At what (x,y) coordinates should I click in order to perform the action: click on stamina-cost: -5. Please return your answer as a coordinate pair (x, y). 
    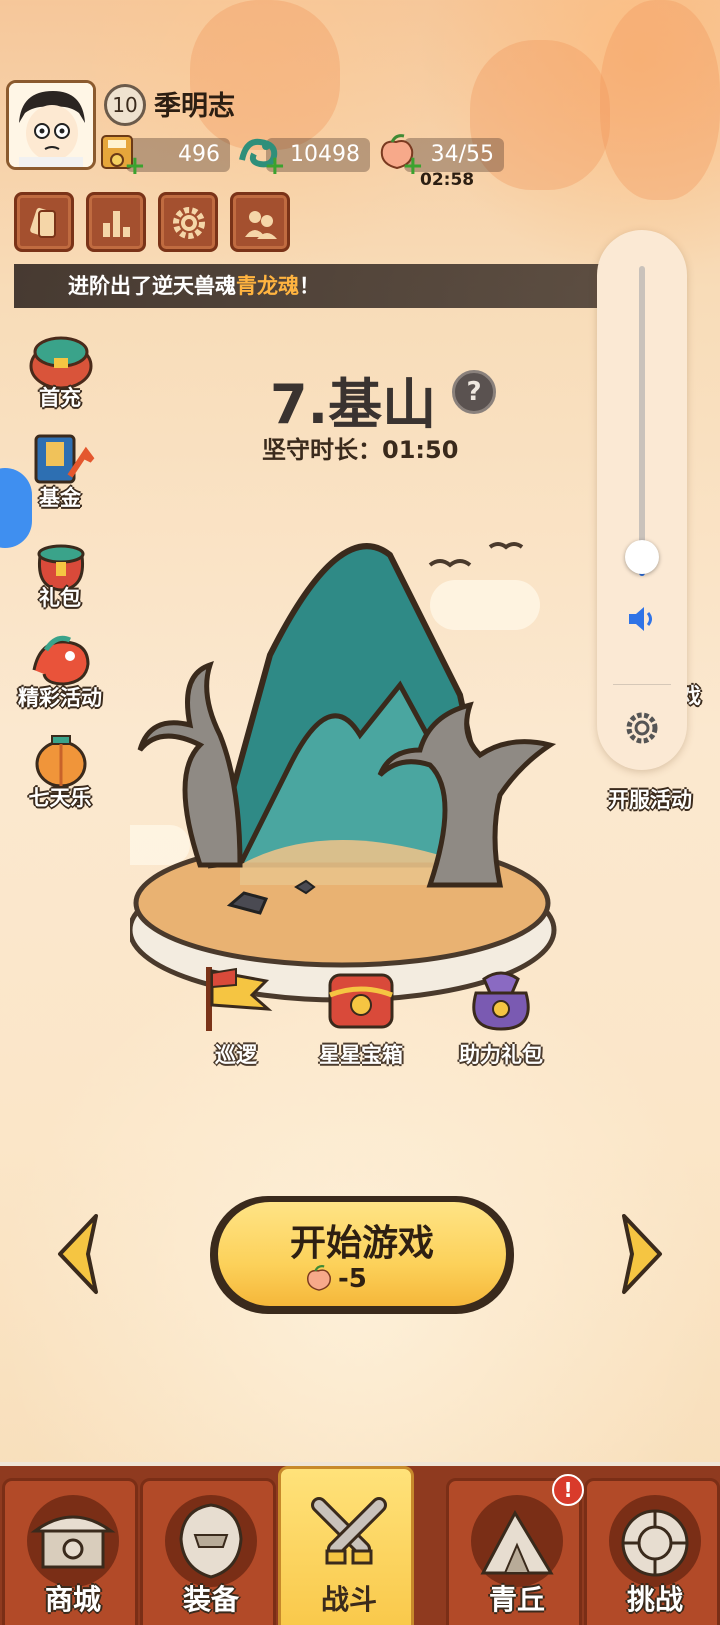
    Looking at the image, I should click on (352, 1279).